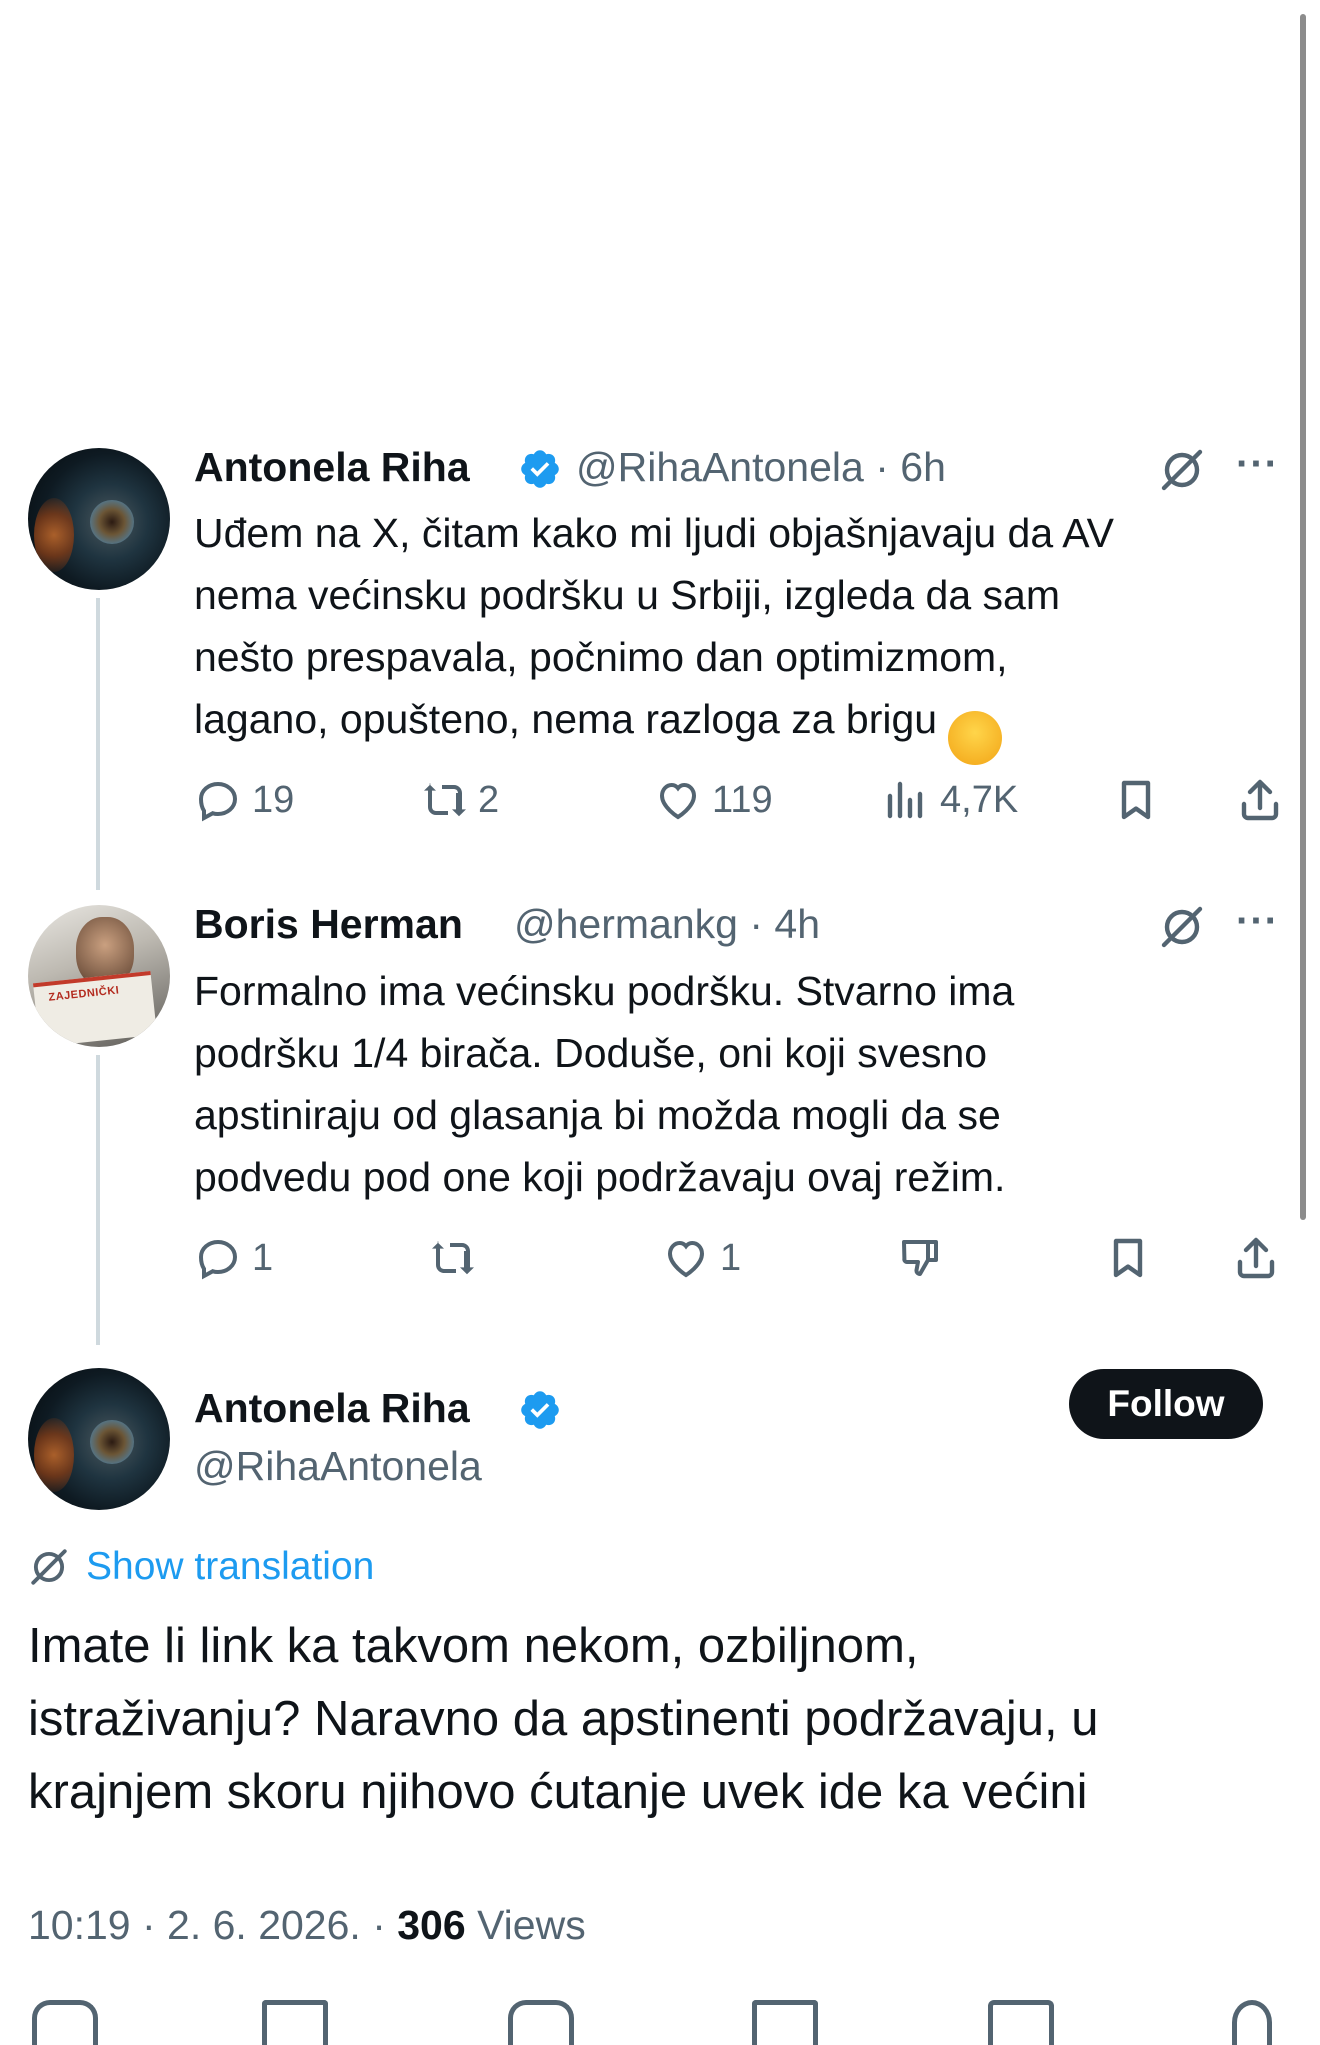  Describe the element at coordinates (784, 924) in the screenshot. I see `tweet-time: · 4h` at that location.